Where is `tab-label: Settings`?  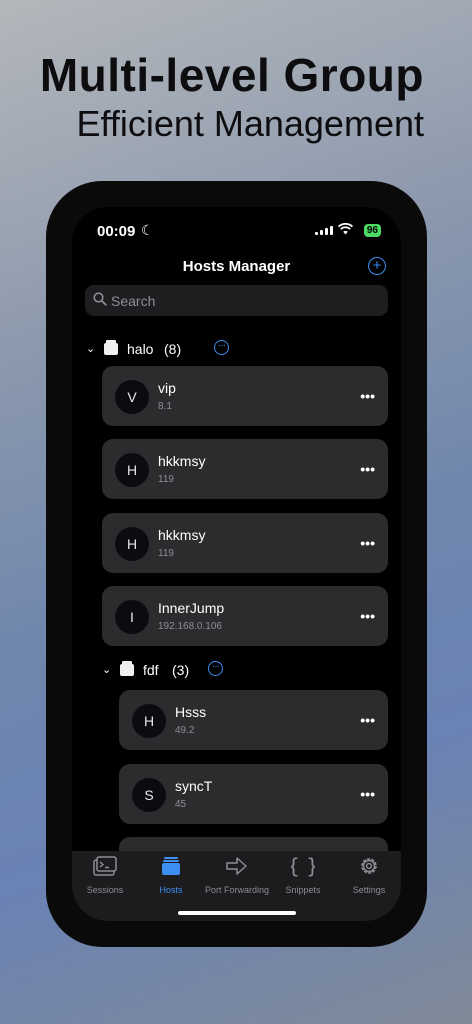
tab-label: Settings is located at coordinates (369, 890).